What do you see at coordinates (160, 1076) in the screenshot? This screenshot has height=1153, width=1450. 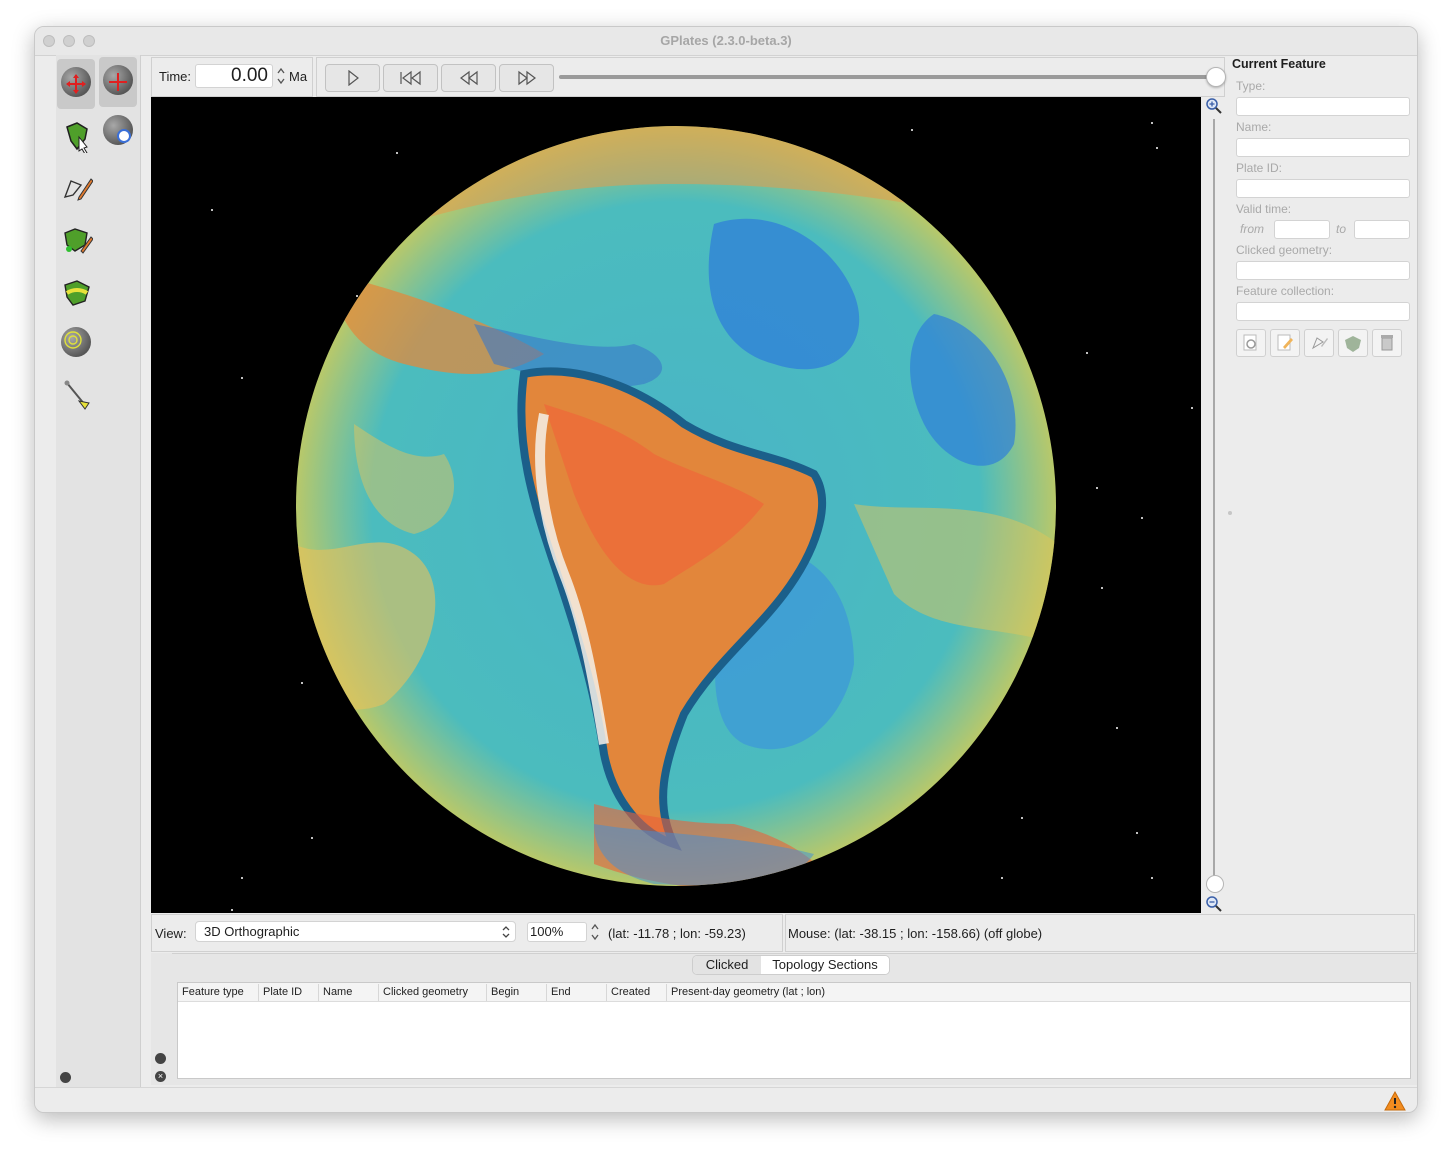 I see `close-panel-icon: ×` at bounding box center [160, 1076].